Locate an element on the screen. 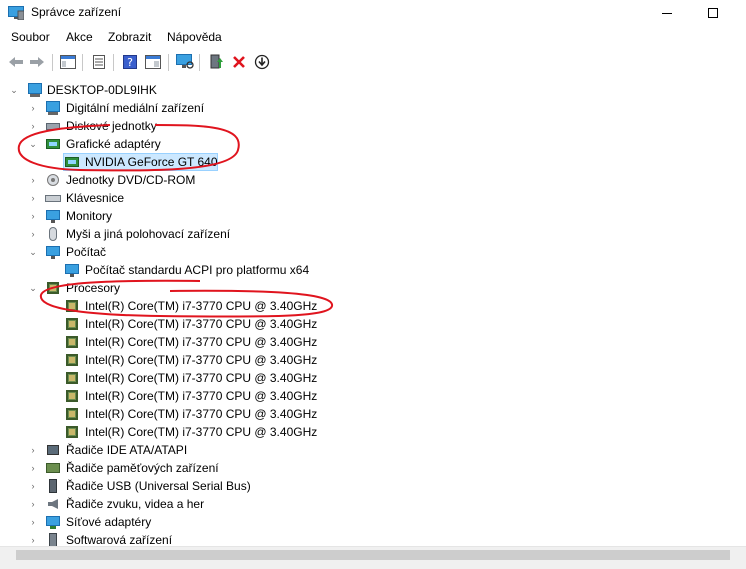 The width and height of the screenshot is (746, 569). uninstall-device-button is located at coordinates (239, 62).